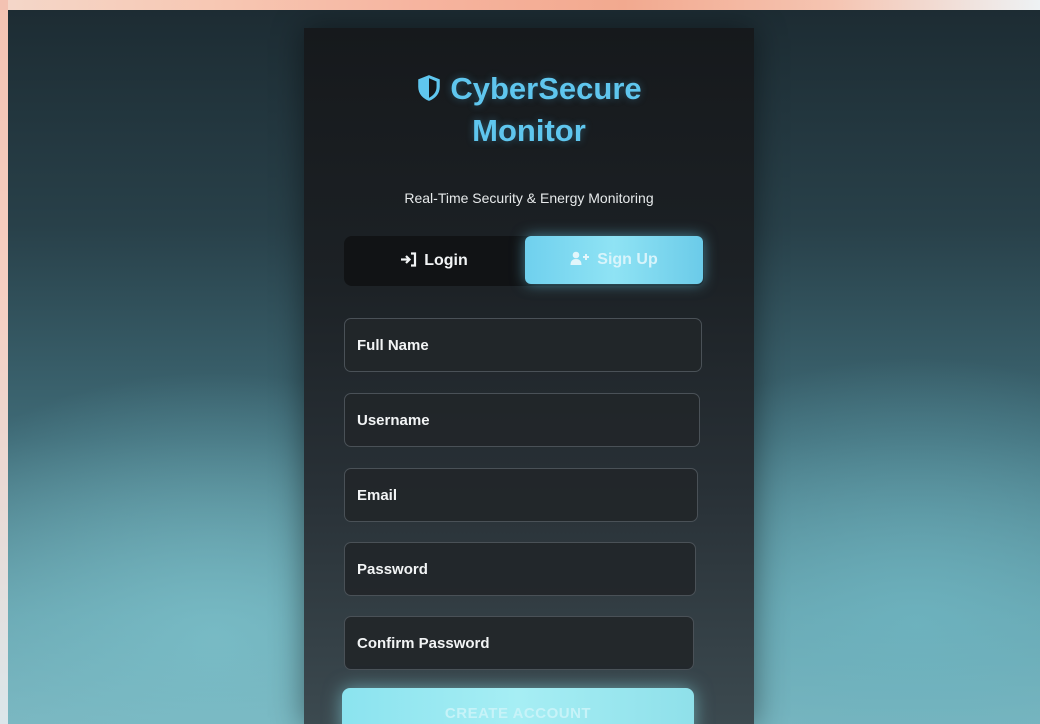 The image size is (1040, 724). What do you see at coordinates (627, 259) in the screenshot?
I see `tab-signup-label: Sign Up` at bounding box center [627, 259].